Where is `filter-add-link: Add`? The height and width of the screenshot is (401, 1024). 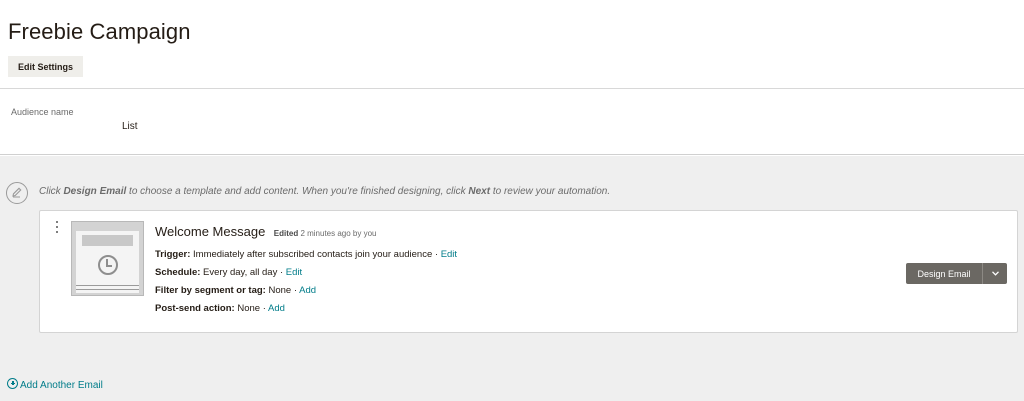
filter-add-link: Add is located at coordinates (307, 290).